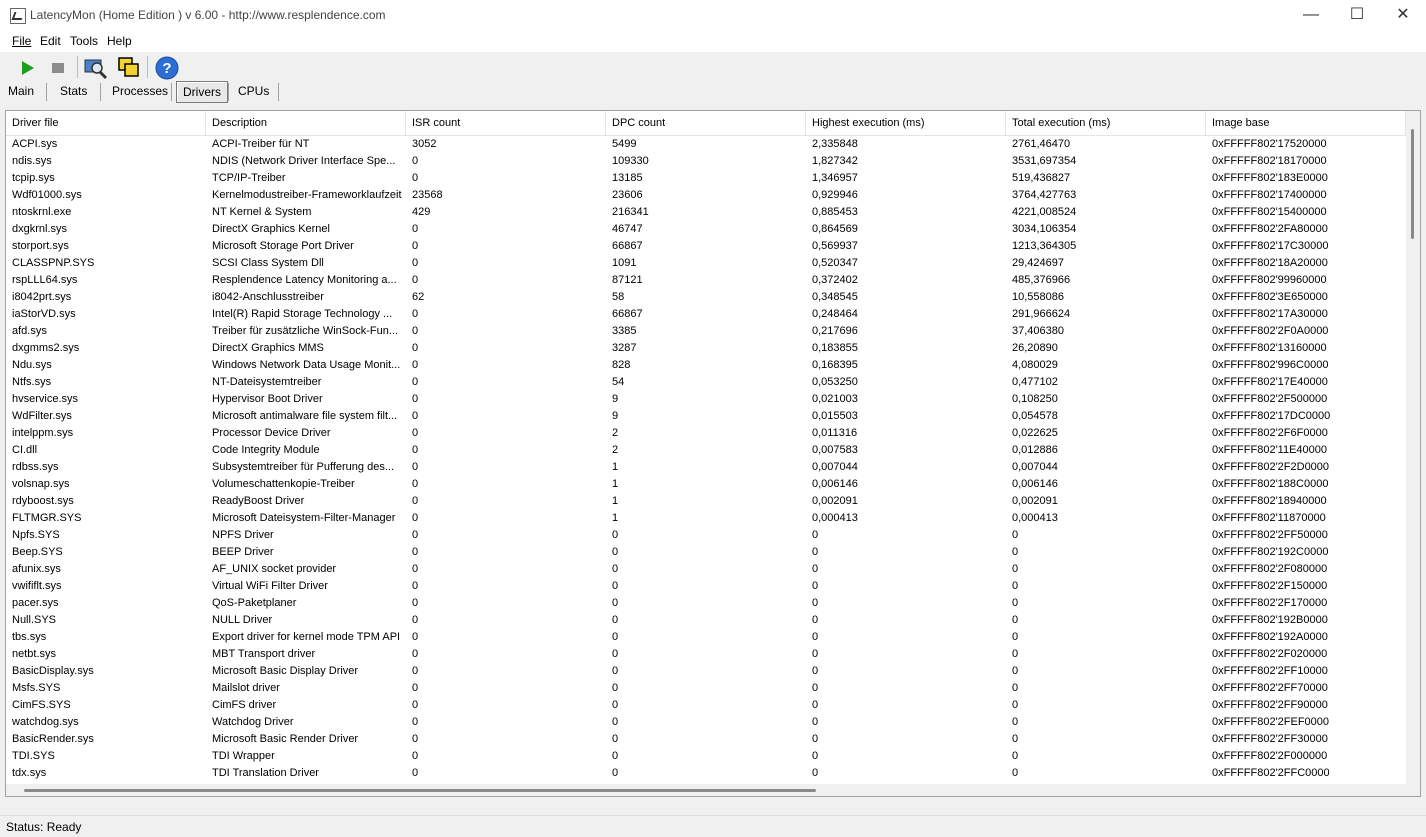  I want to click on cell-highest-execution: 0,885453, so click(835, 212).